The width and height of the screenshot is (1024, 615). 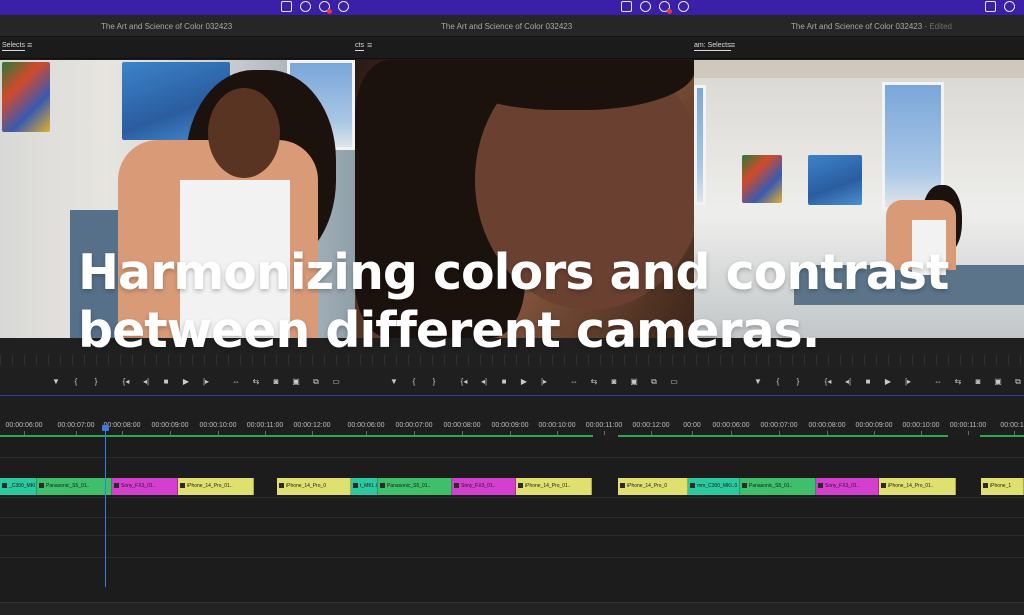 I want to click on playhead, so click(x=105, y=507).